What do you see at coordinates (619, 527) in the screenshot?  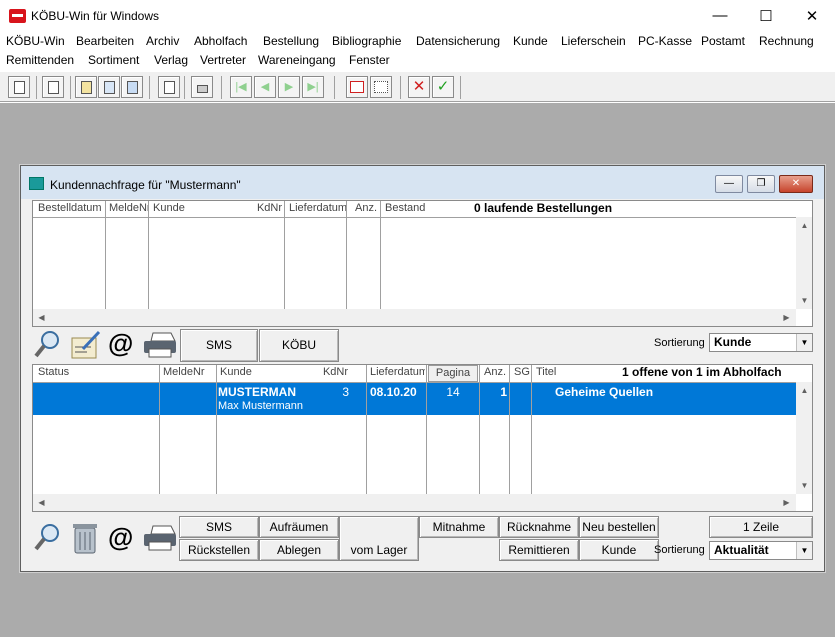 I see `neu-bestellen-button: Neu bestellen` at bounding box center [619, 527].